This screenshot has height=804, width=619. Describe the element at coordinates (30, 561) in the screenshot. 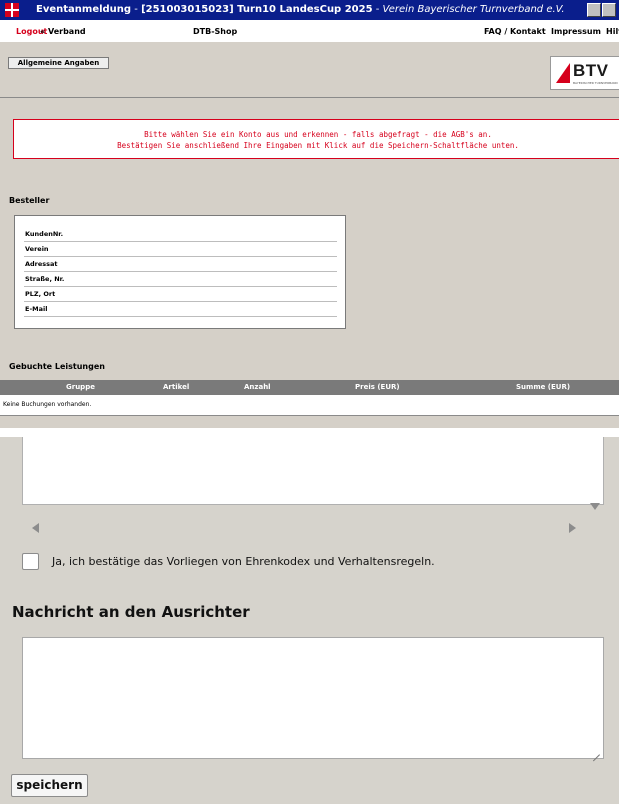

I see `confirm-checkbox` at that location.